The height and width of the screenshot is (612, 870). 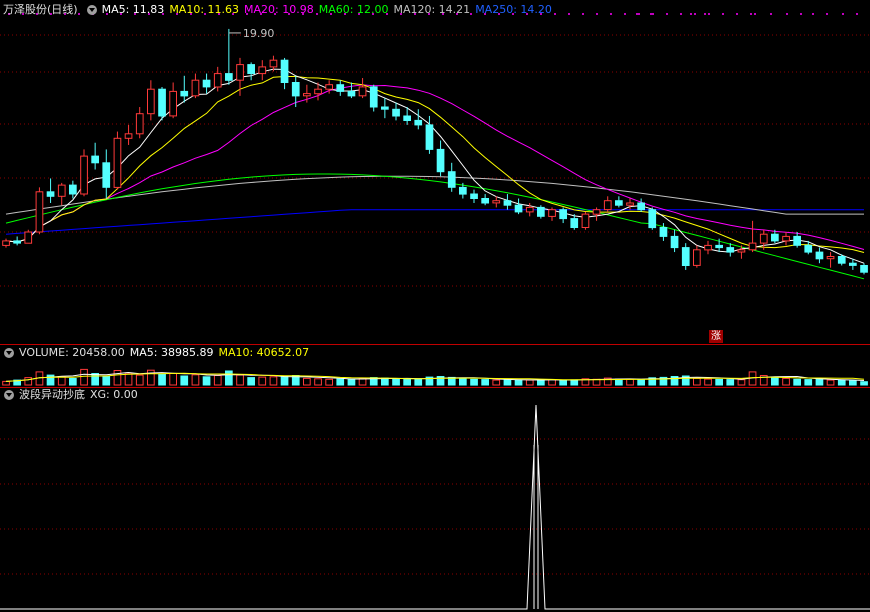 I want to click on collapse-caret-icon, so click(x=91, y=10).